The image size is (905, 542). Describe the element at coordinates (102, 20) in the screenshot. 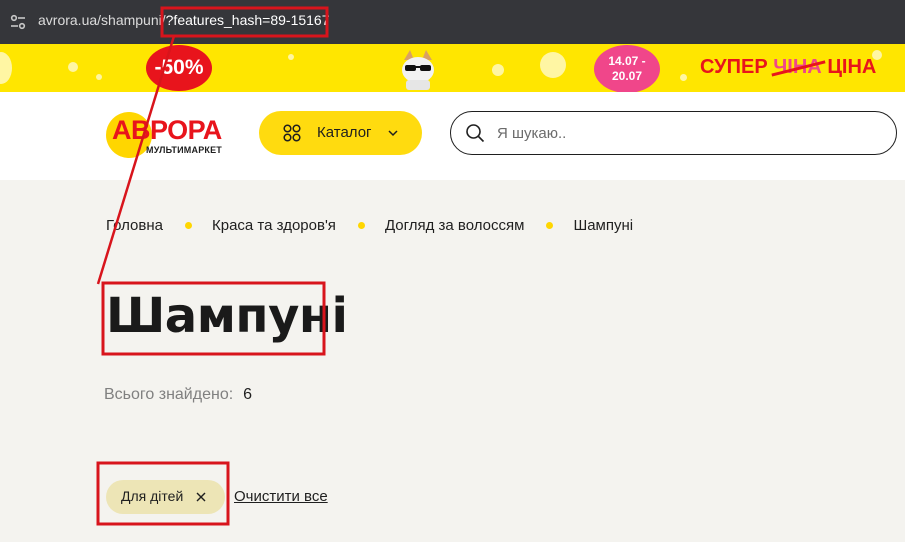

I see `url-base: avrora.ua/shampuni/` at that location.